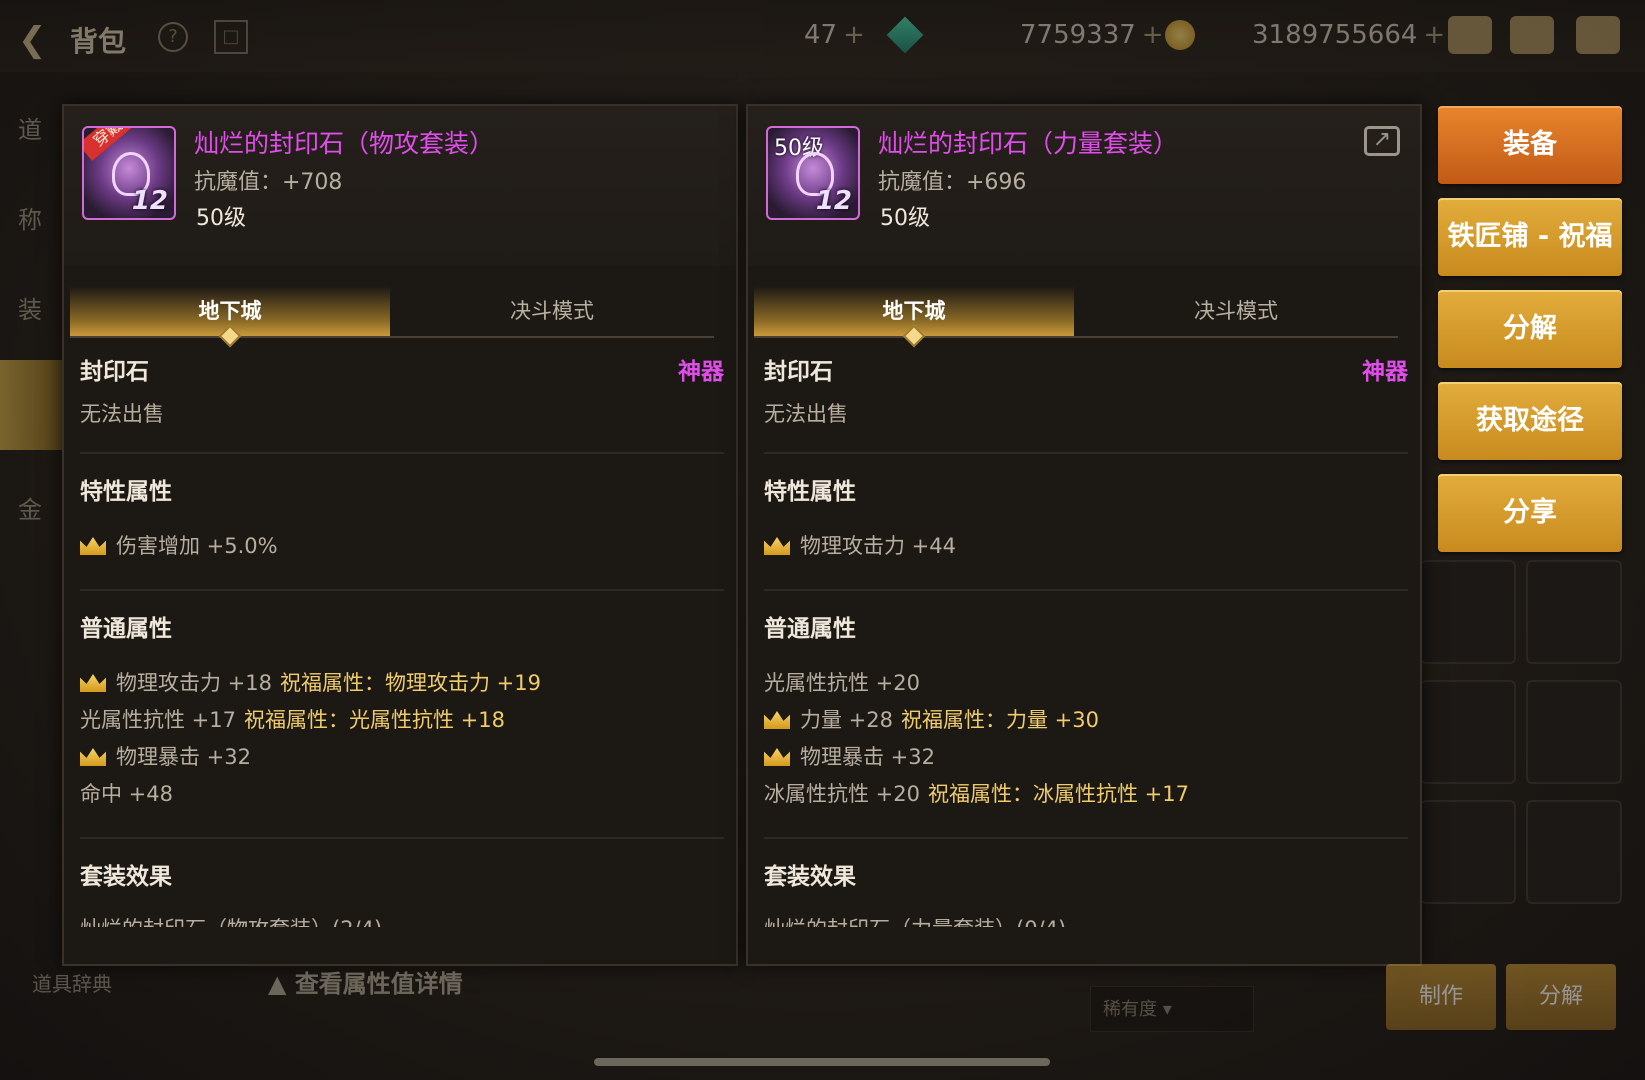 The width and height of the screenshot is (1645, 1080). Describe the element at coordinates (1086, 920) in the screenshot. I see `set-name: 灿烂的封印石（力量套装）(0/4)` at that location.